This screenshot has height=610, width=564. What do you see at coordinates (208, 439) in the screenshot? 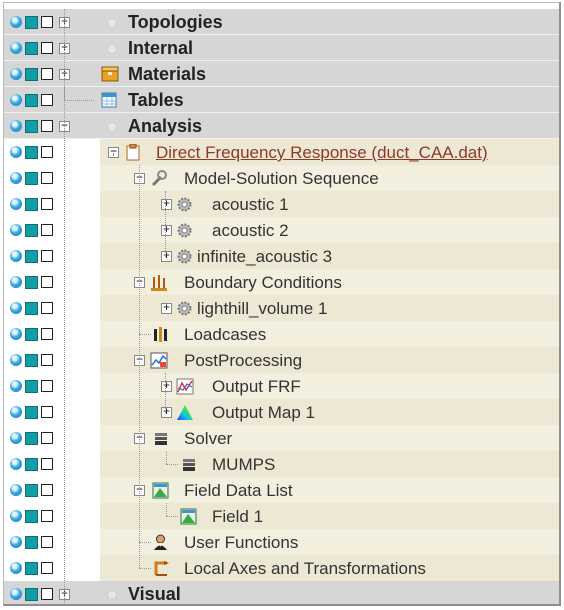
I see `tree-label-solver: Solver` at bounding box center [208, 439].